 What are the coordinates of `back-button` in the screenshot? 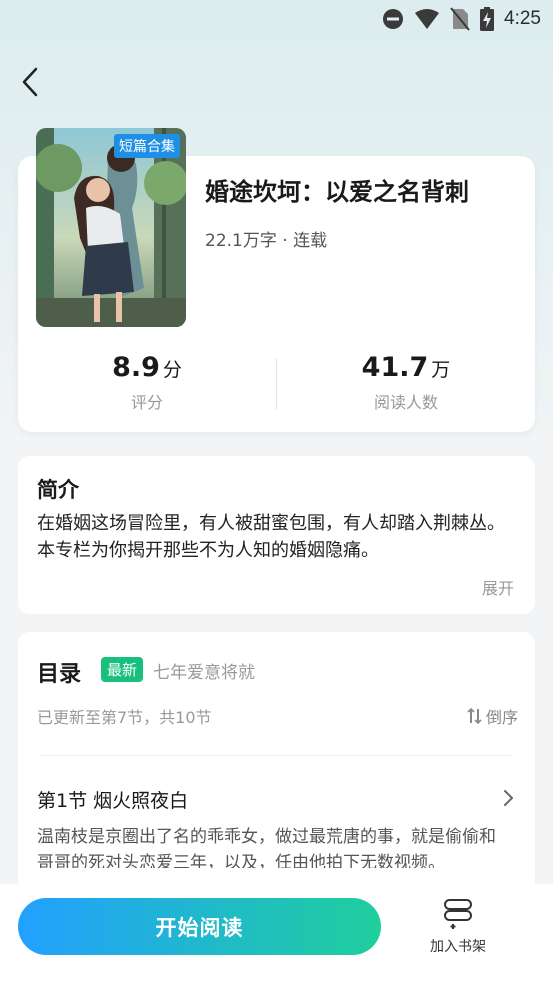 It's located at (32, 82).